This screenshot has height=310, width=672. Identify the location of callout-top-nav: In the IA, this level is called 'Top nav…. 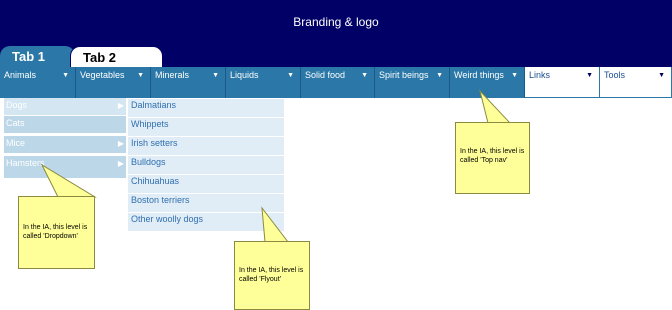
(492, 158).